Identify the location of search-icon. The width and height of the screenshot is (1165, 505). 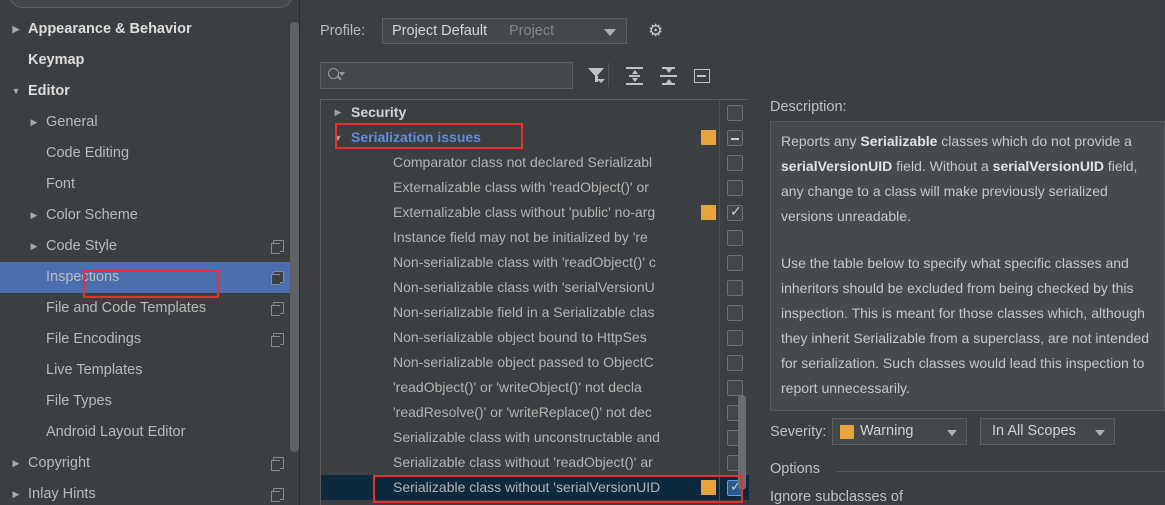
(336, 75).